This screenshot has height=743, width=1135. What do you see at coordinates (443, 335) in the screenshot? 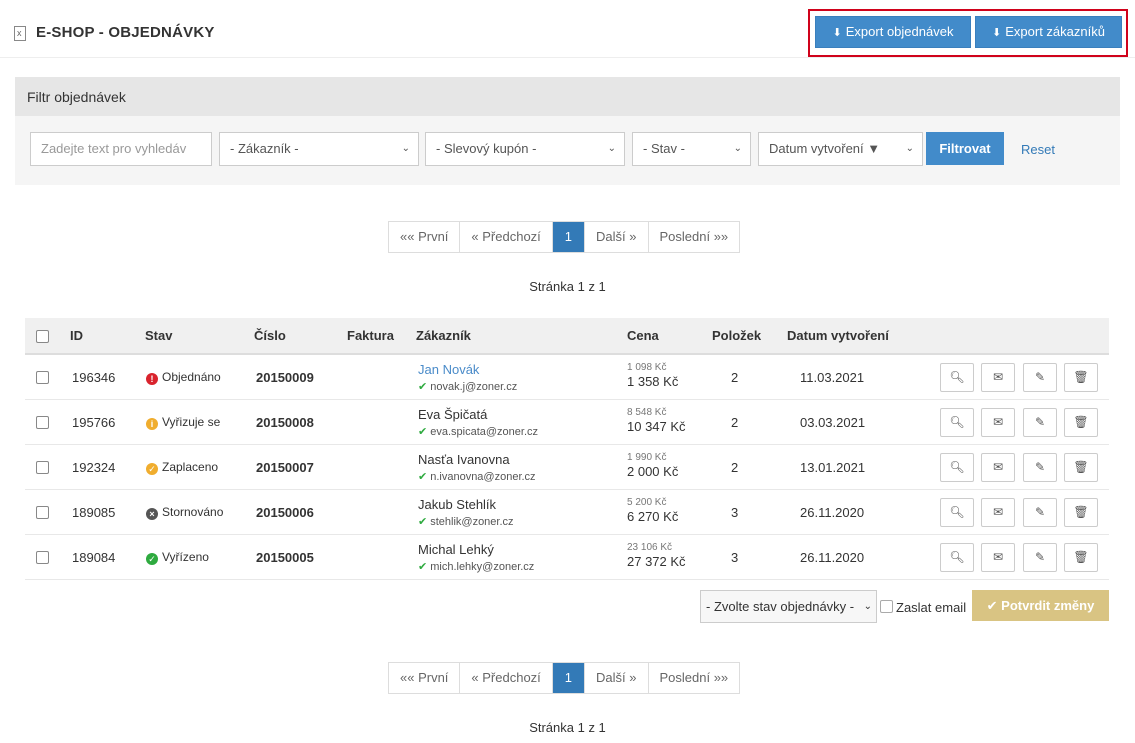
I see `header-customer: Zákazník` at bounding box center [443, 335].